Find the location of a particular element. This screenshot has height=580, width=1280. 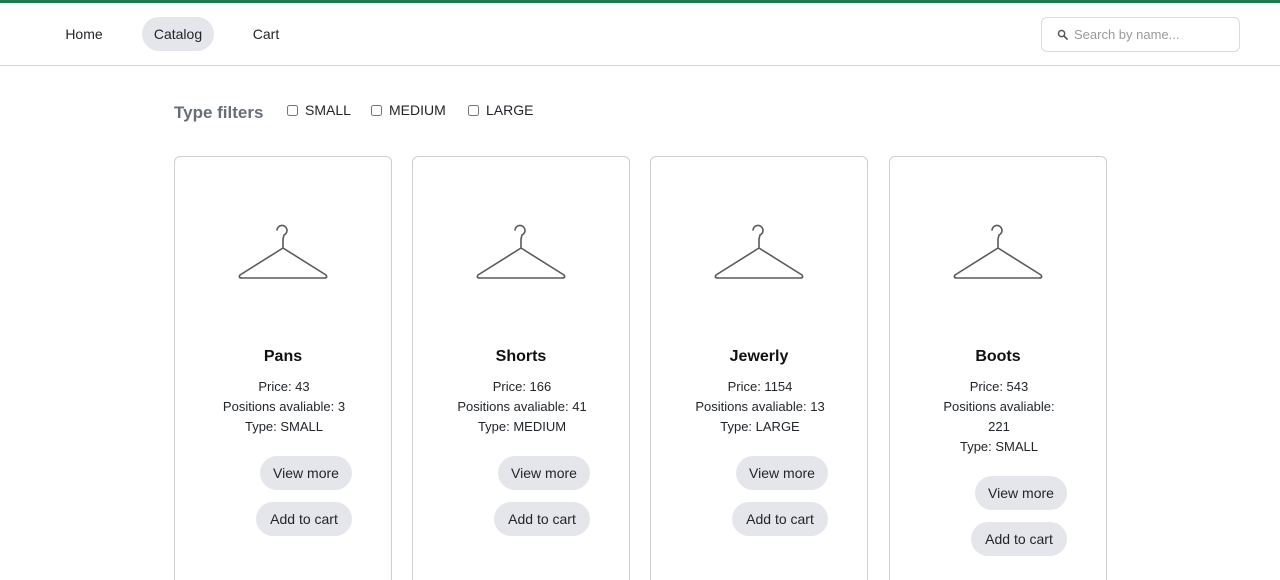

product-positions: Positions avaliable: 221 is located at coordinates (999, 416).